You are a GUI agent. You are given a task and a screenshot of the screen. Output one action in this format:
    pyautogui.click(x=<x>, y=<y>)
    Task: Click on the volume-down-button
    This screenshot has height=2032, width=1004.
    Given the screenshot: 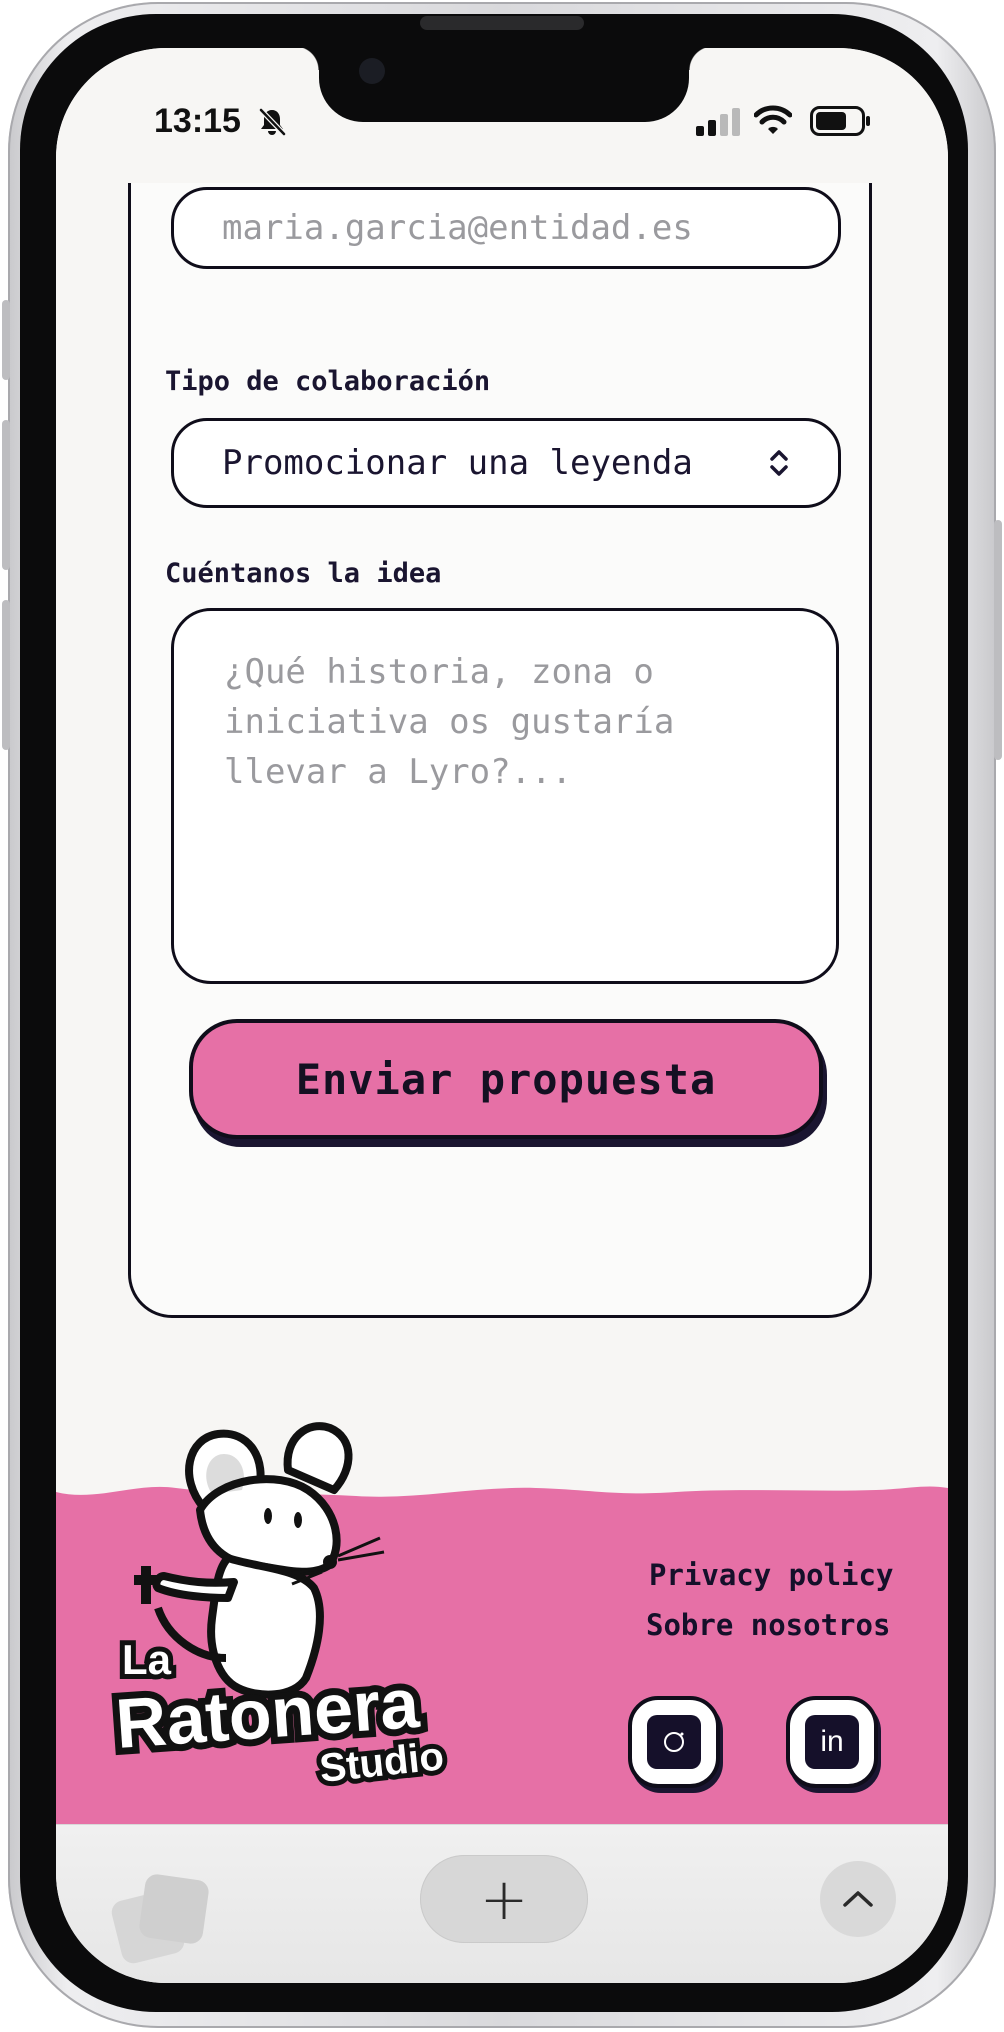 What is the action you would take?
    pyautogui.click(x=6, y=675)
    